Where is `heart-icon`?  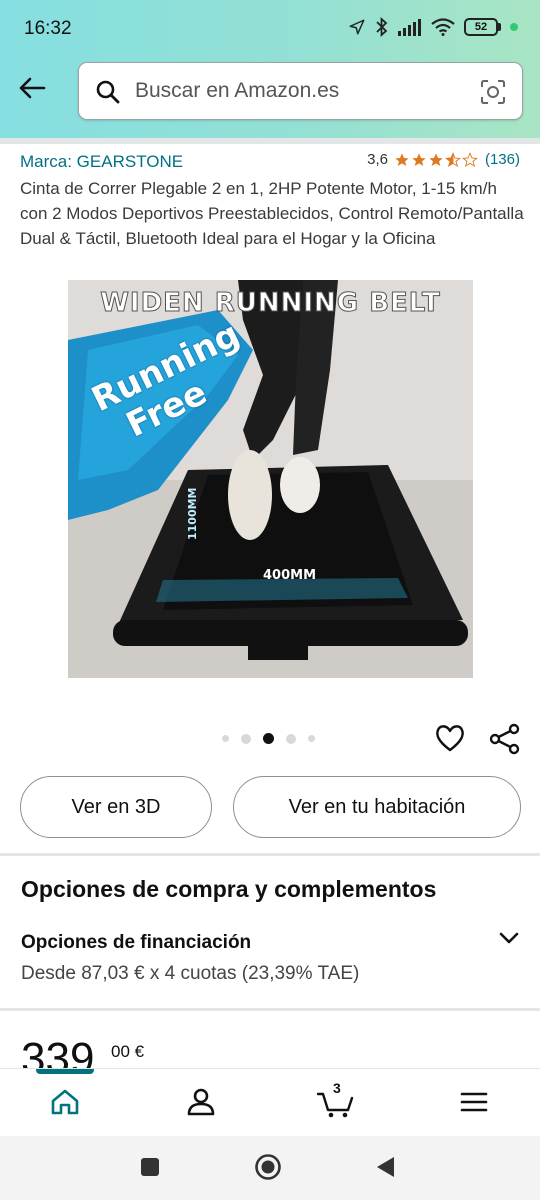 heart-icon is located at coordinates (450, 741).